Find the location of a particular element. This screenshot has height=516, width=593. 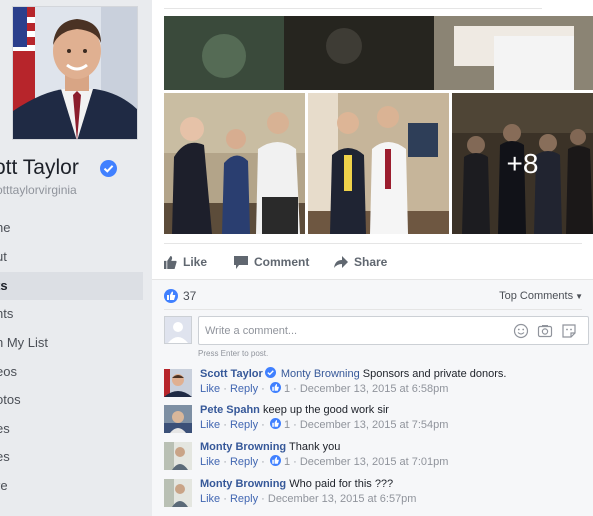

comment-text: Thank you is located at coordinates (315, 447).